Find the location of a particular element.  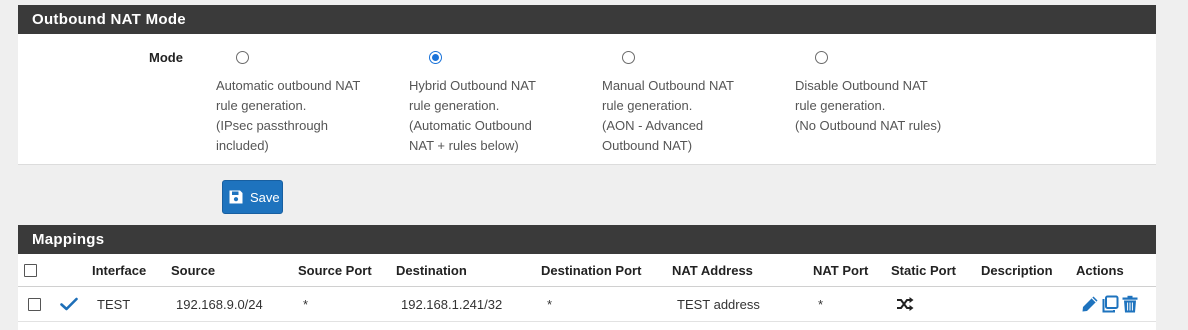

header-destination: Destination is located at coordinates (431, 270).